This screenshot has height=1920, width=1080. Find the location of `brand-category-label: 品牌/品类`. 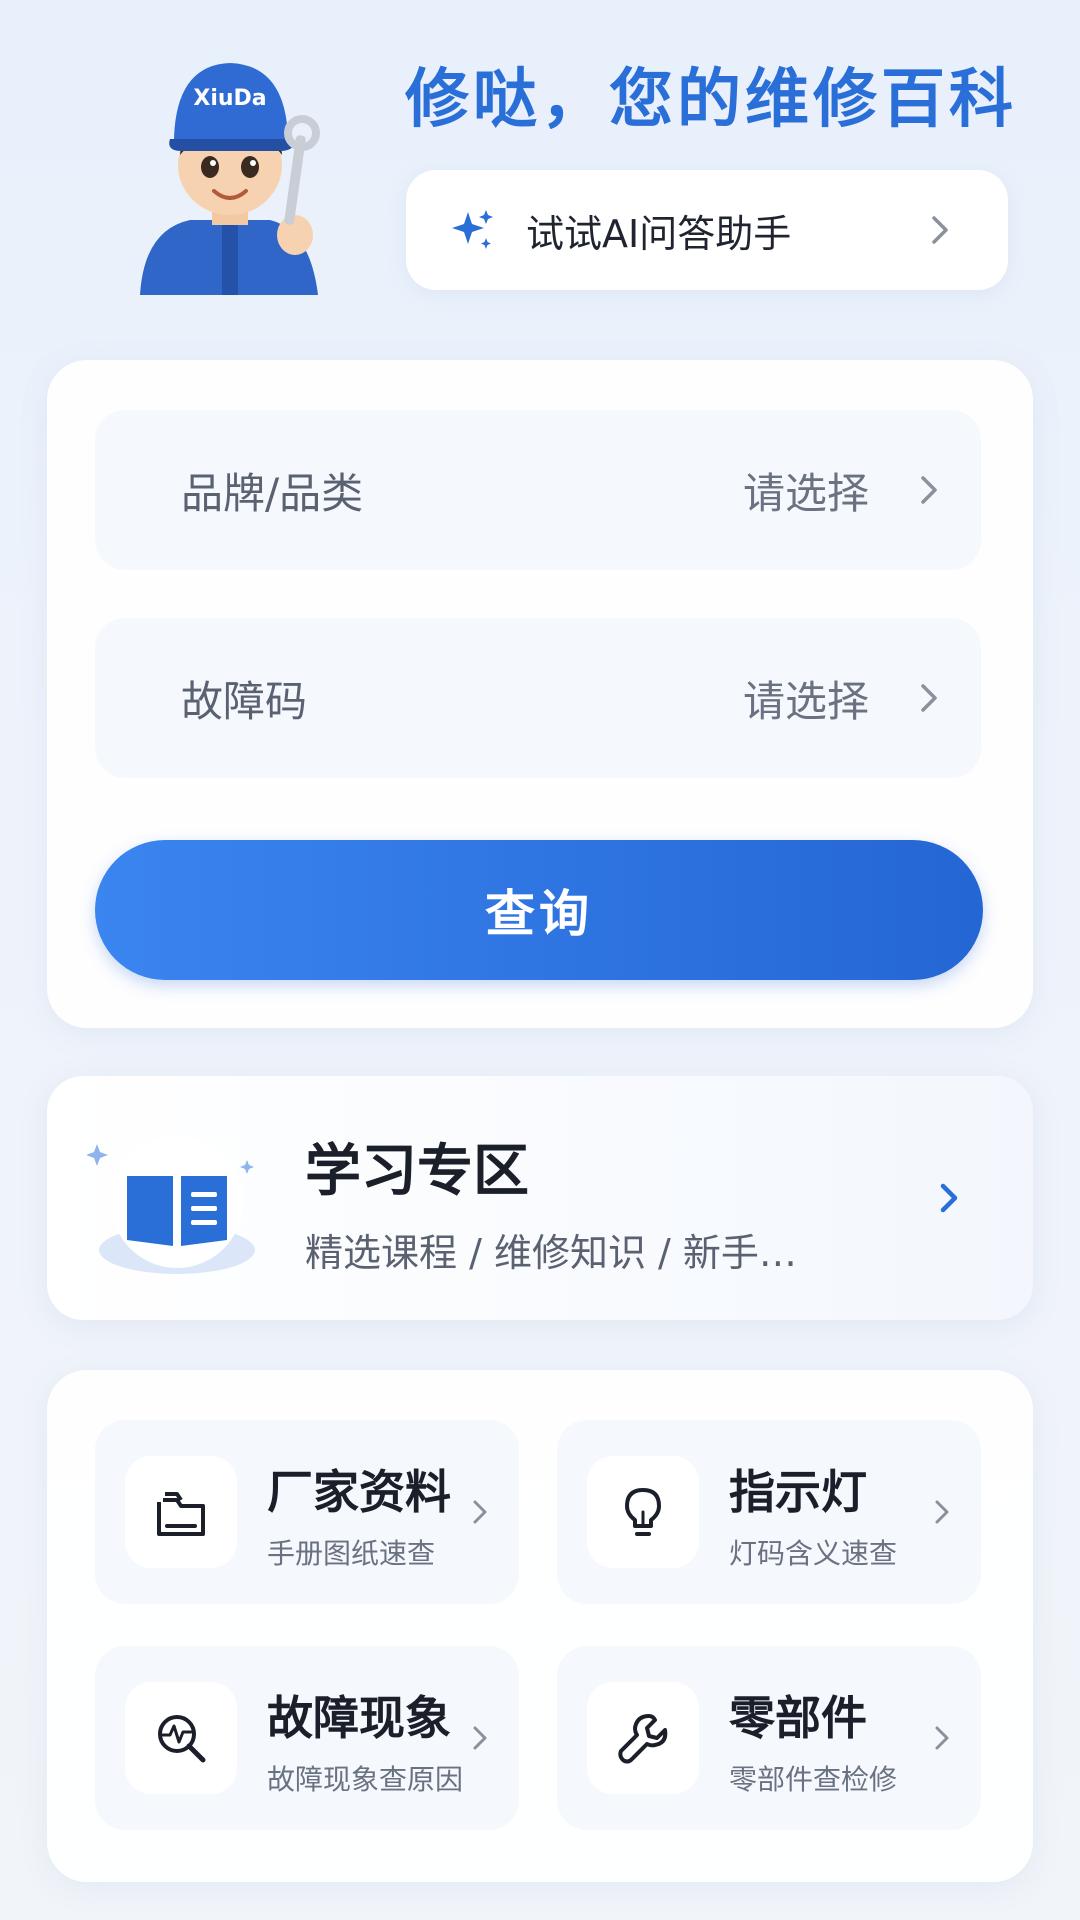

brand-category-label: 品牌/品类 is located at coordinates (272, 493).